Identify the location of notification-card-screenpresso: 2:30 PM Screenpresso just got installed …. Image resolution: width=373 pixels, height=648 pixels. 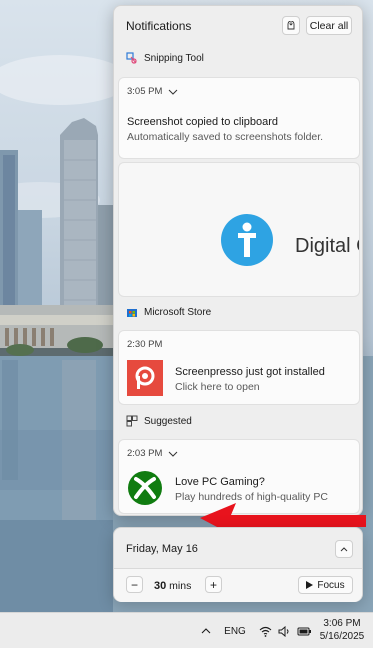
(239, 367).